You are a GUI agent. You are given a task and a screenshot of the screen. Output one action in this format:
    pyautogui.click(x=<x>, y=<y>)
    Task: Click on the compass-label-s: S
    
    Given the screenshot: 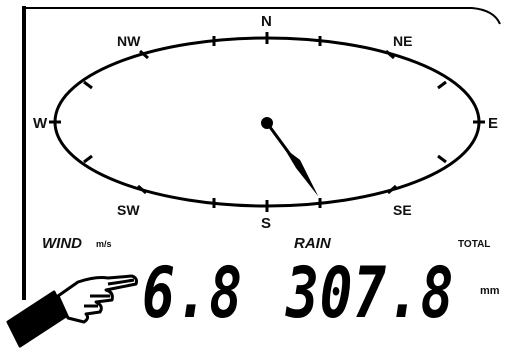 What is the action you would take?
    pyautogui.click(x=266, y=223)
    